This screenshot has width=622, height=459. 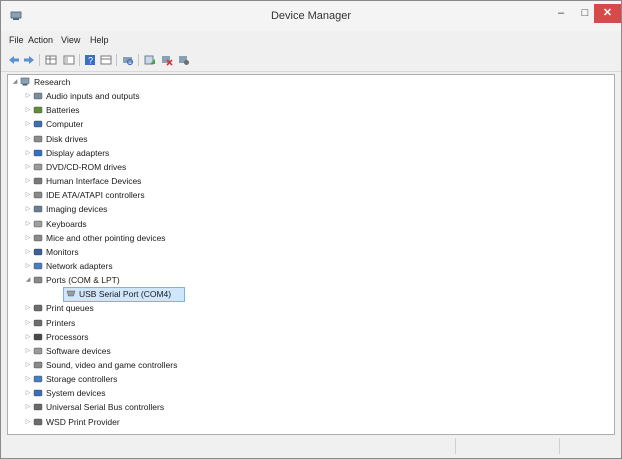 What do you see at coordinates (118, 323) in the screenshot?
I see `tree-category-printers: ▷ Printers` at bounding box center [118, 323].